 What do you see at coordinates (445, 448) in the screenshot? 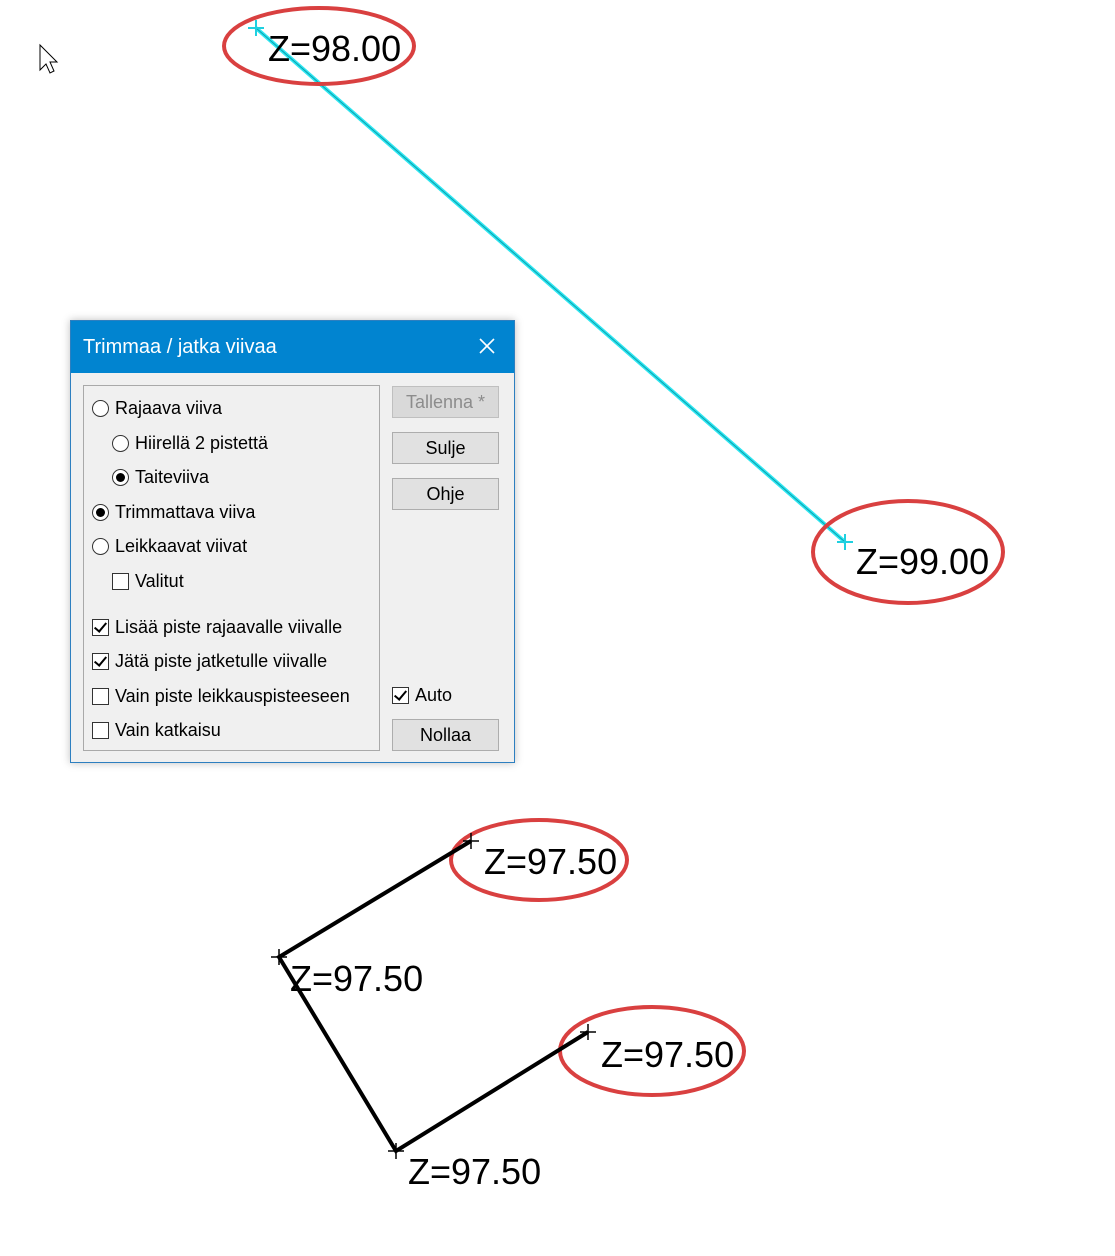
I see `sulje-button: Sulje` at bounding box center [445, 448].